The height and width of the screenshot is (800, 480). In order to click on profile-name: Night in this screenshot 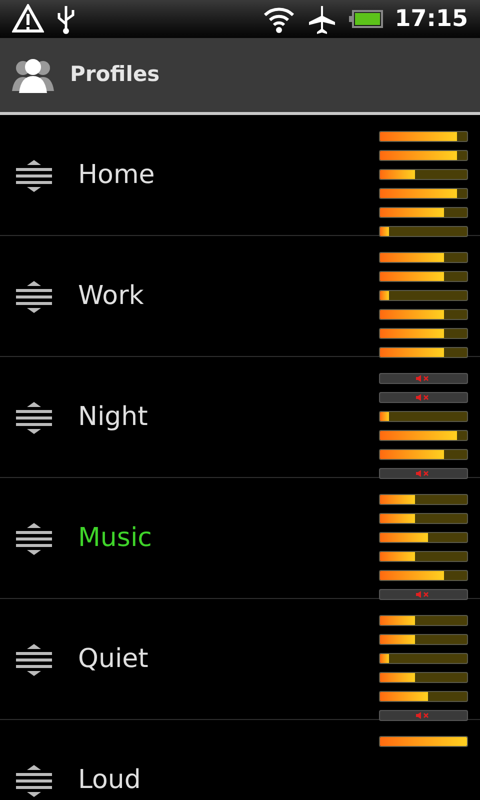, I will do `click(113, 417)`.